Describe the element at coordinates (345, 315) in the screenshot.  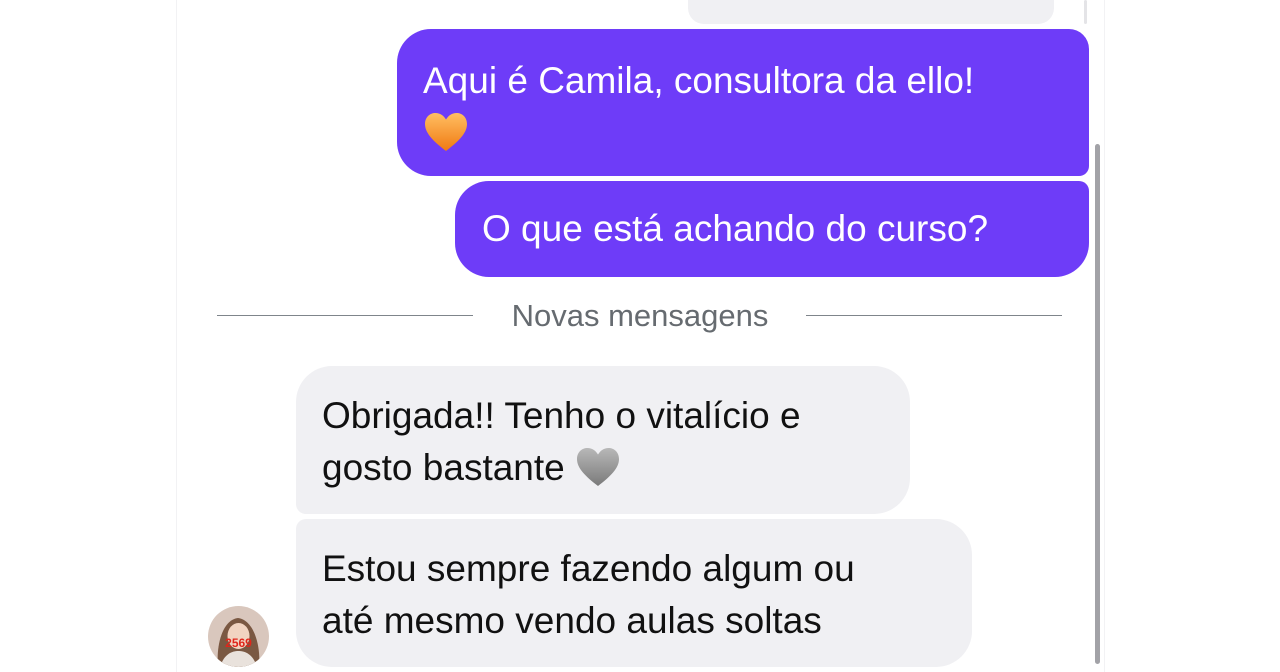
I see `divider-line-left` at that location.